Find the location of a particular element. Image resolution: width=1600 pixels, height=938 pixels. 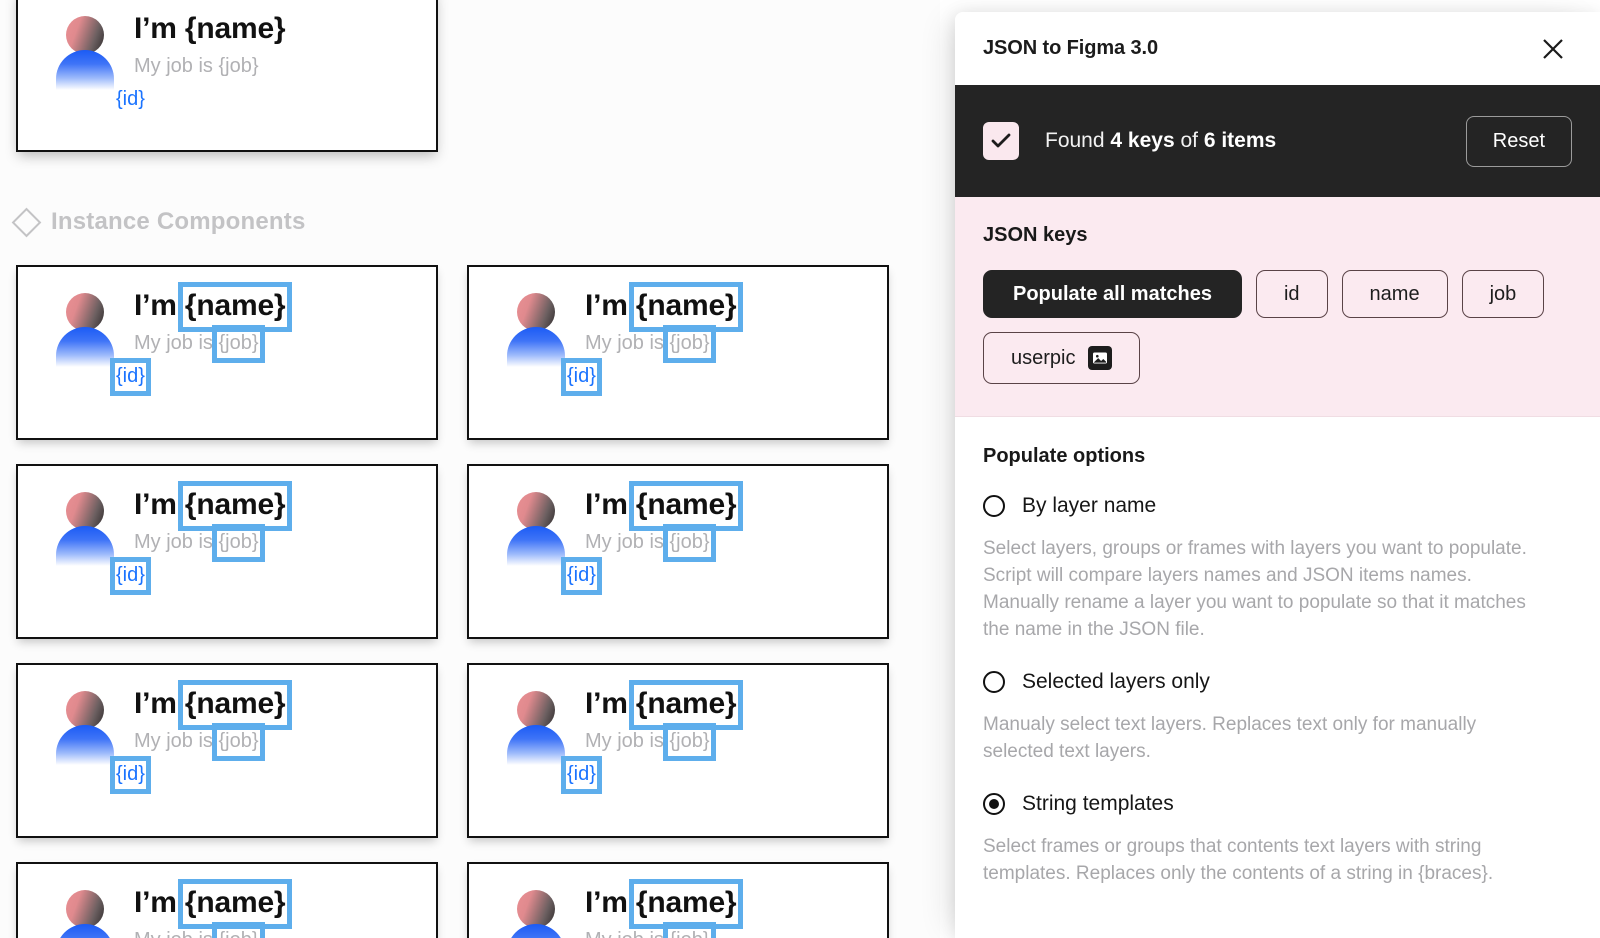

found-status-bar: Found 4 keys of 6 items Reset is located at coordinates (1277, 141).